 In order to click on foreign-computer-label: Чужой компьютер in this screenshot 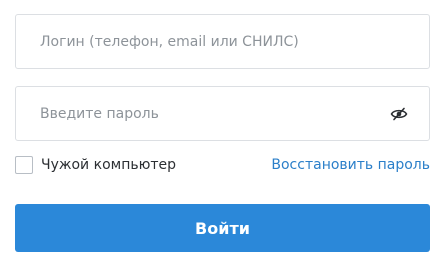, I will do `click(109, 165)`.